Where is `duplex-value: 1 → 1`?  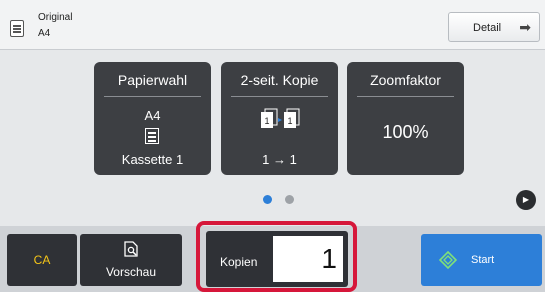
duplex-value: 1 → 1 is located at coordinates (279, 159).